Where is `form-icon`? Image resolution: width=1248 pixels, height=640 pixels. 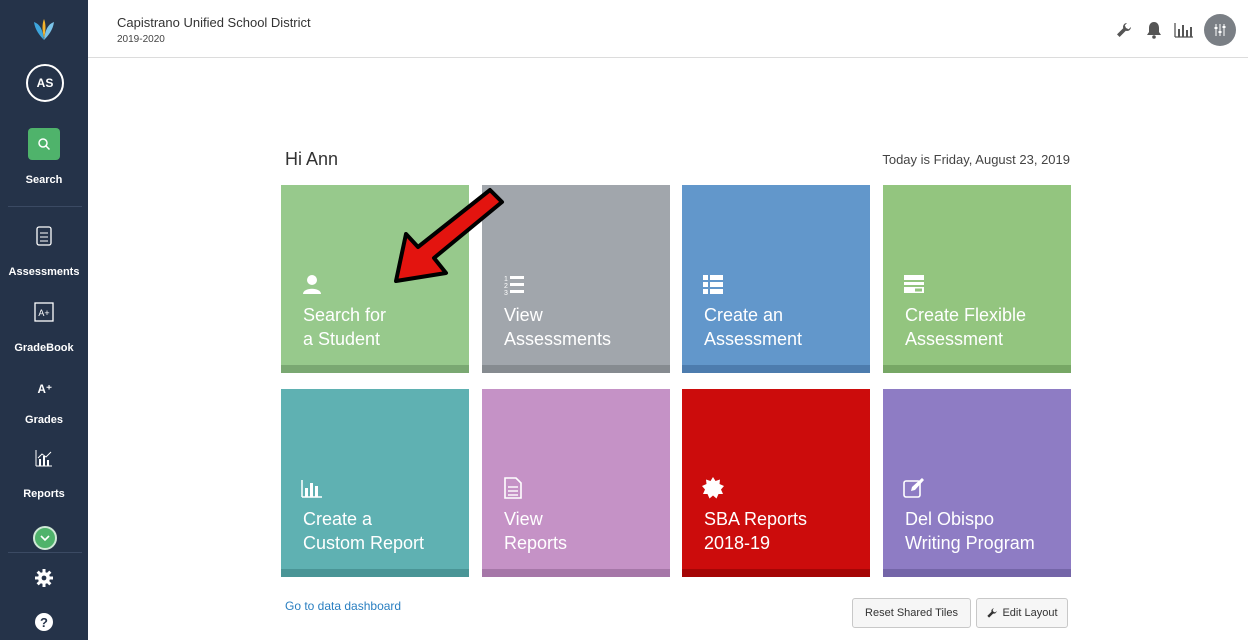
form-icon is located at coordinates (914, 284).